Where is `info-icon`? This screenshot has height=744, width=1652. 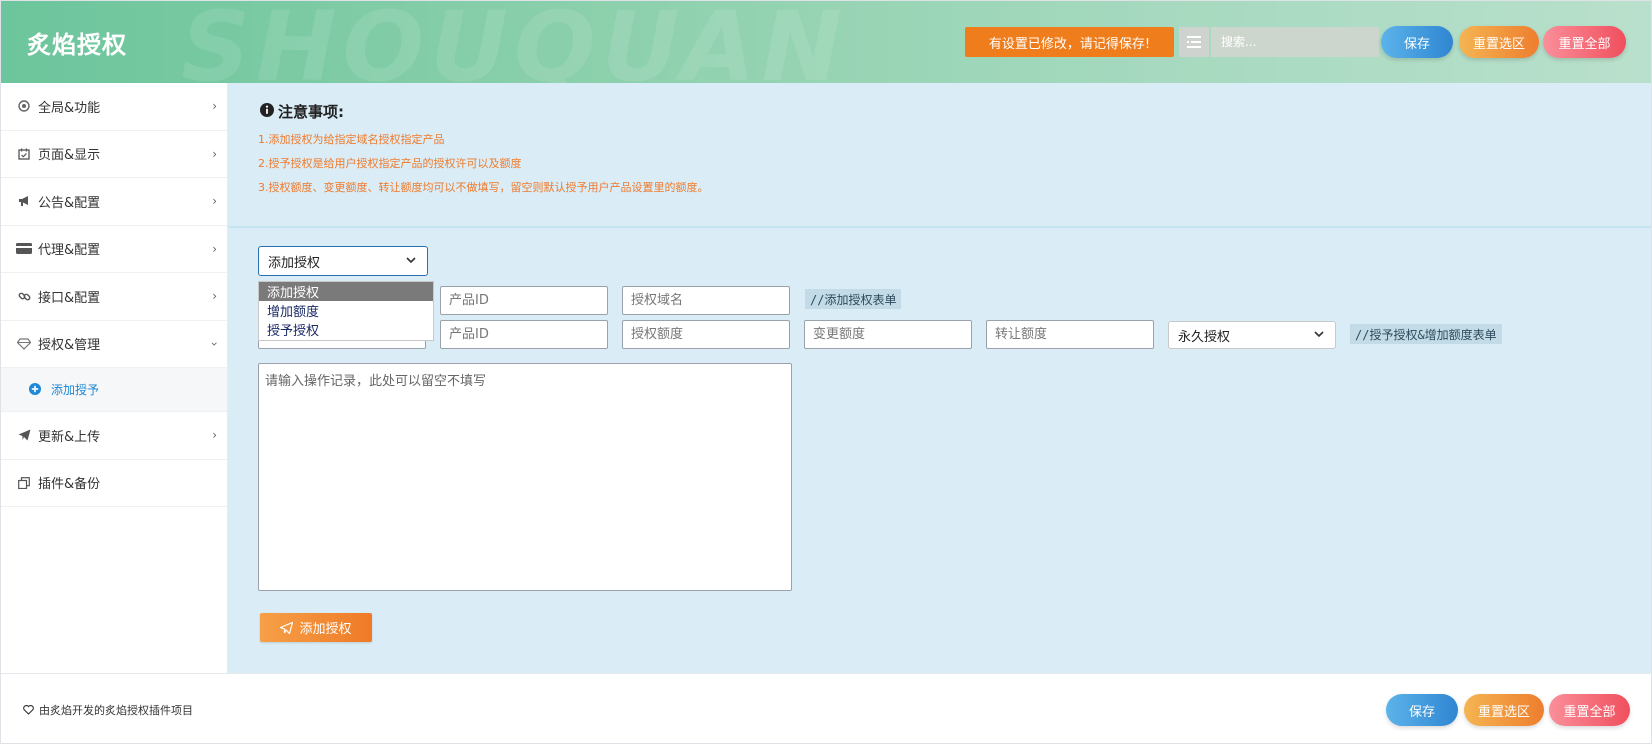 info-icon is located at coordinates (267, 111).